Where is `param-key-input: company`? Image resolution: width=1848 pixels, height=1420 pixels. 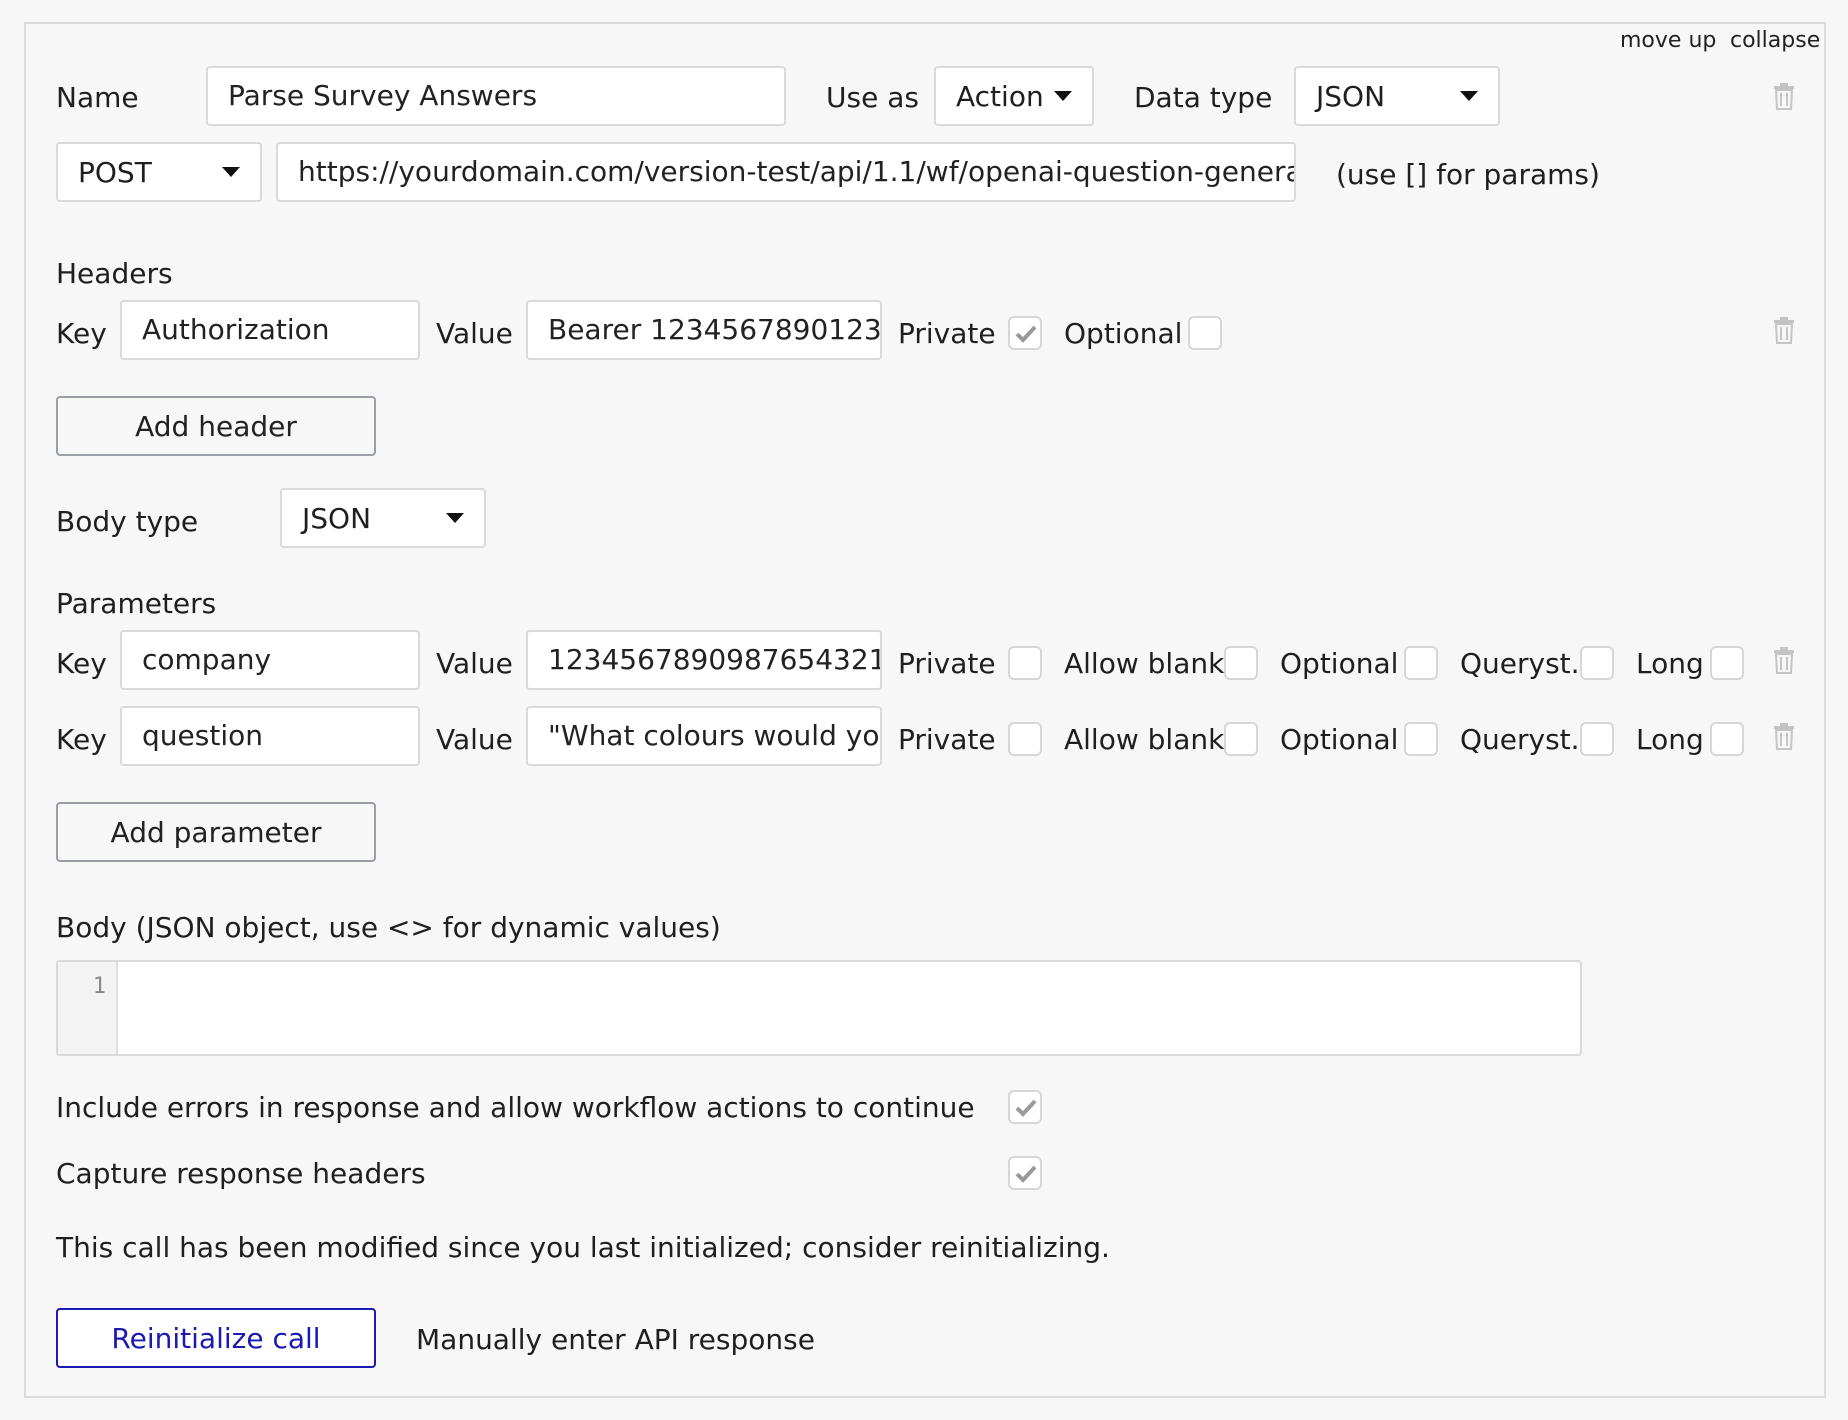
param-key-input: company is located at coordinates (270, 660).